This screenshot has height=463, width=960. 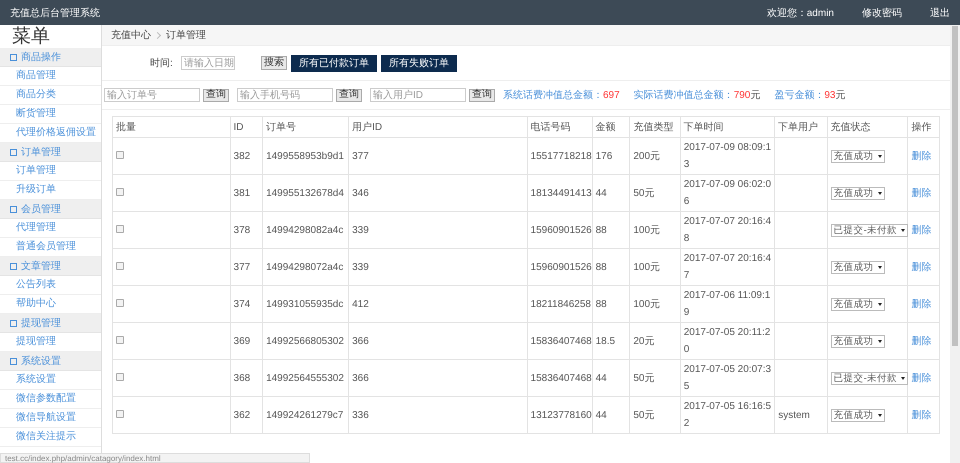 What do you see at coordinates (50, 399) in the screenshot?
I see `menu-item: 微信参数配置` at bounding box center [50, 399].